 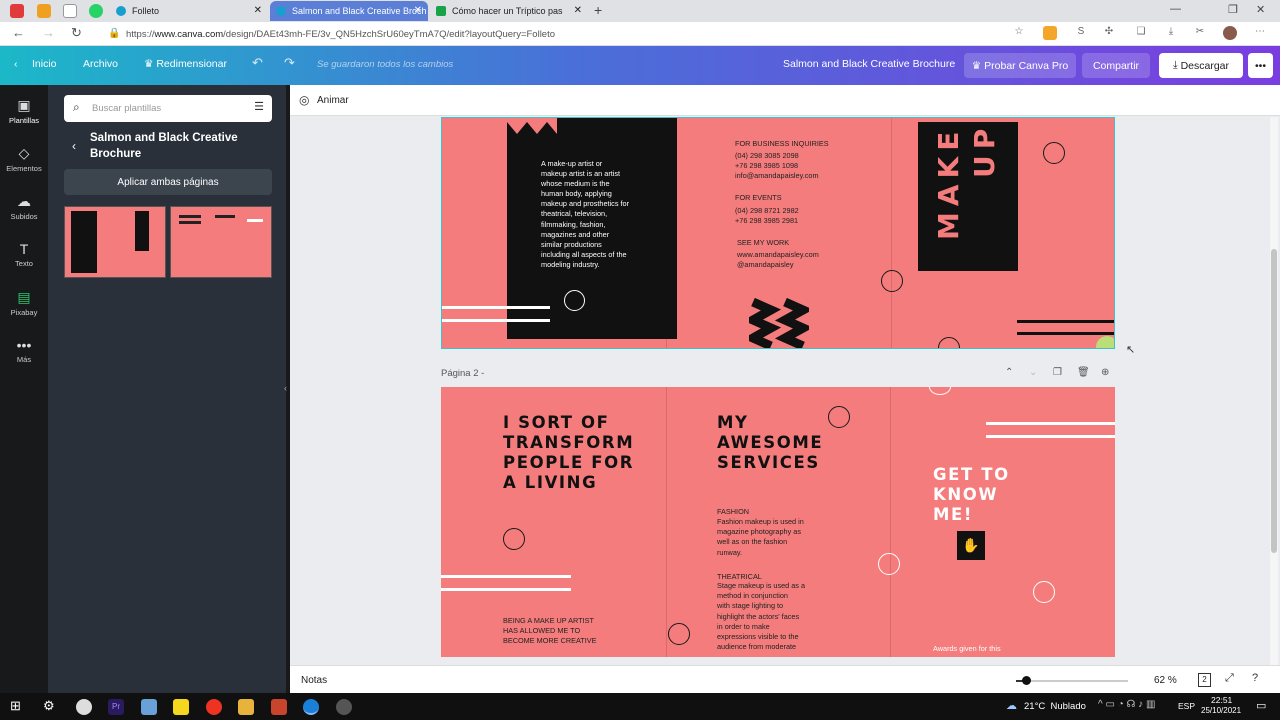 I want to click on new-tab-icon: +, so click(x=598, y=10).